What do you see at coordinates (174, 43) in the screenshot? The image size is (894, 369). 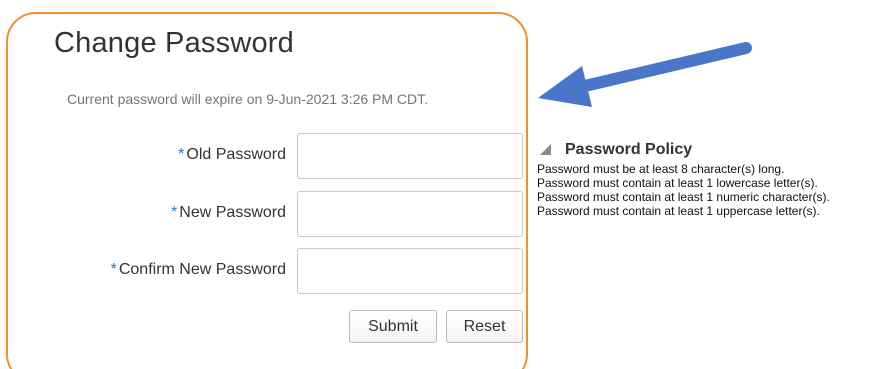 I see `page-title: Change Password` at bounding box center [174, 43].